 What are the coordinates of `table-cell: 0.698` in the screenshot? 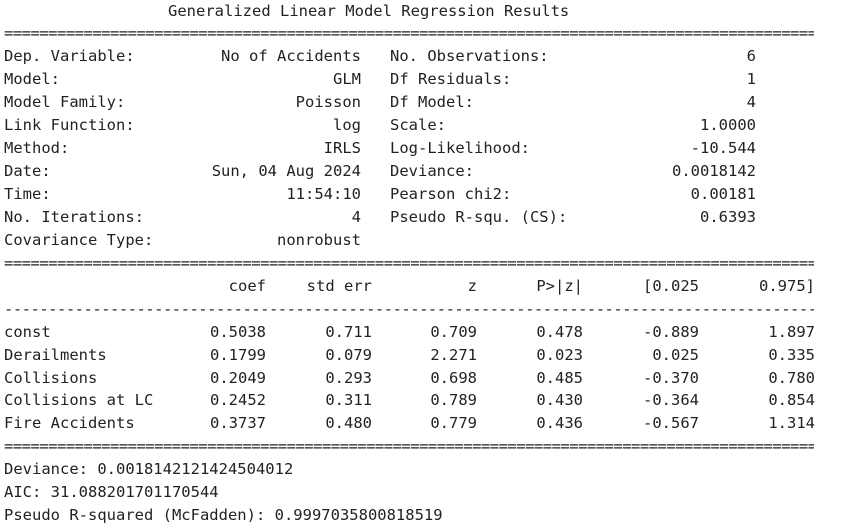 It's located at (453, 378).